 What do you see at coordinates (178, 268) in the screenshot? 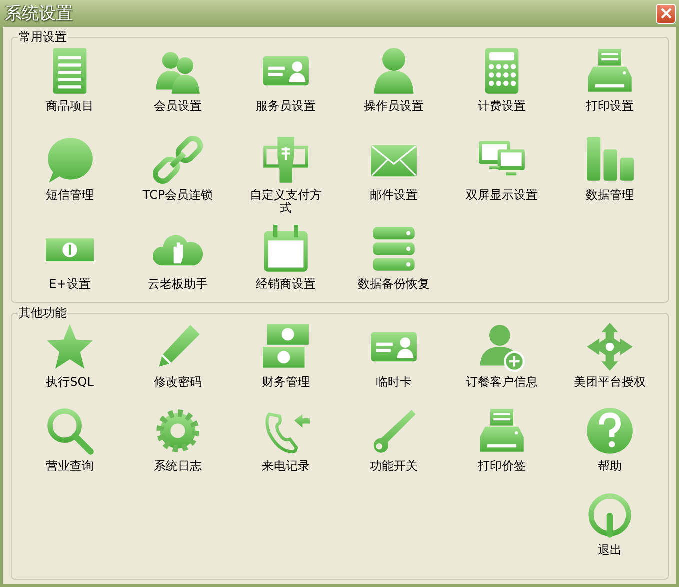
I see `shortcut-button: 云老板助手` at bounding box center [178, 268].